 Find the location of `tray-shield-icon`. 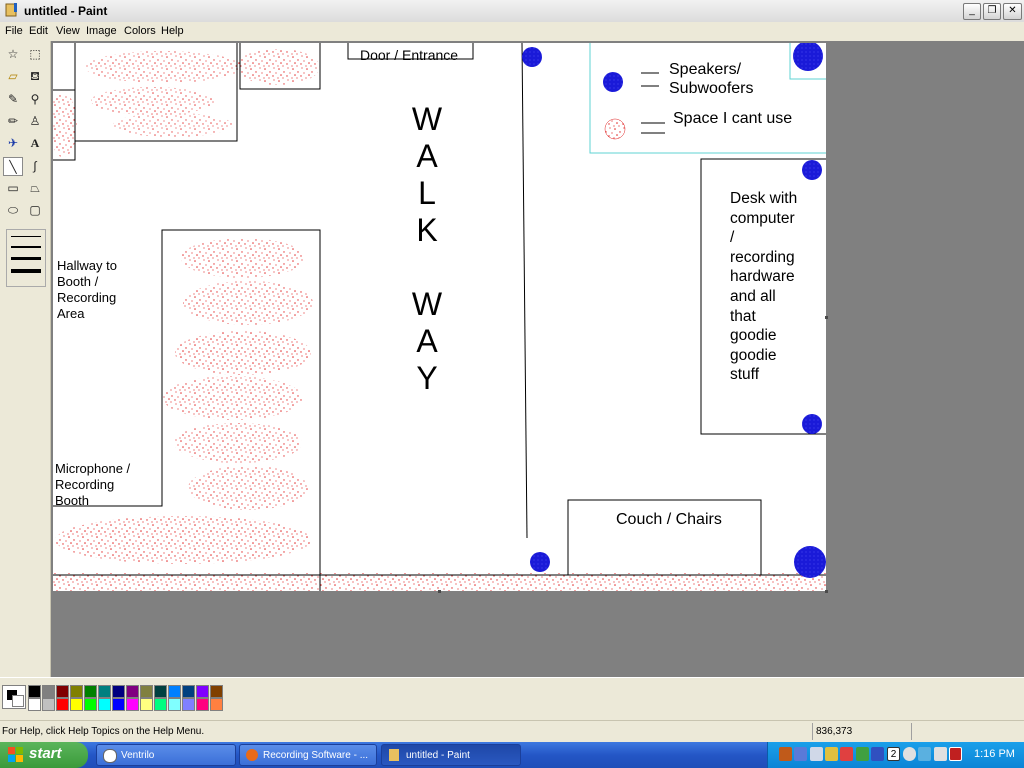

tray-shield-icon is located at coordinates (846, 754).